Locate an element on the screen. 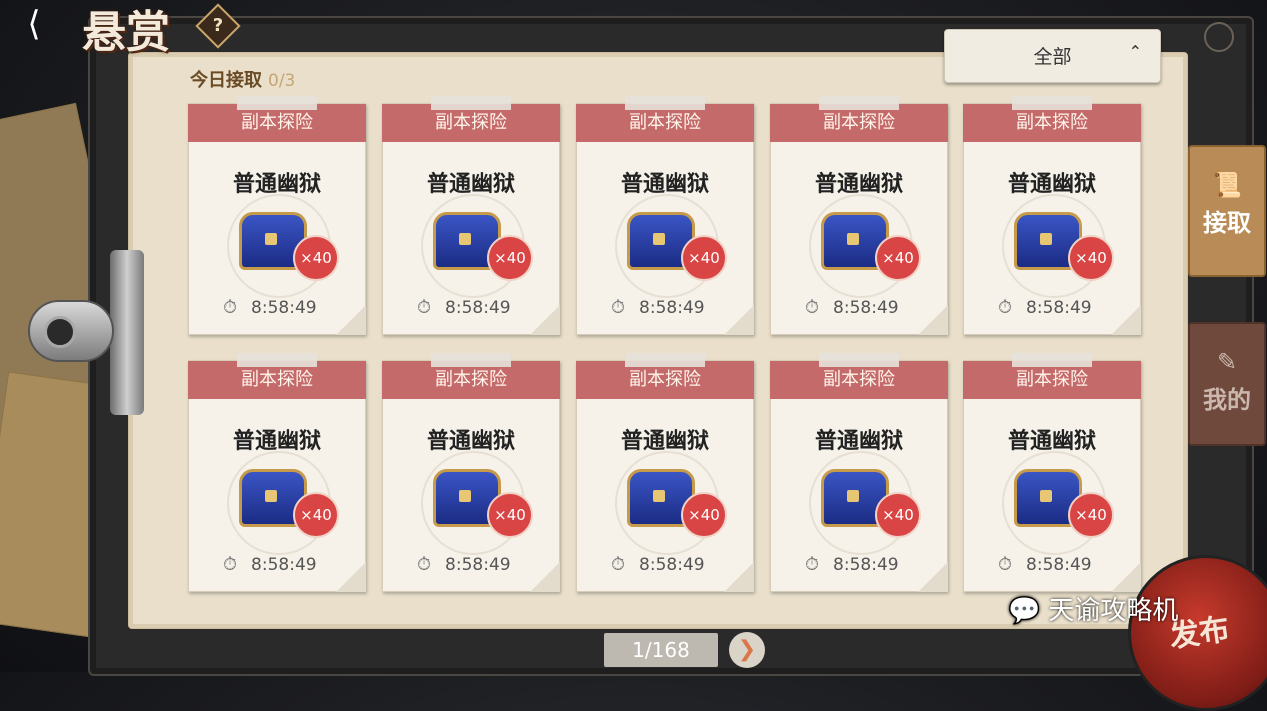 The width and height of the screenshot is (1267, 711). tab-mine: ✎ 我的 is located at coordinates (1227, 384).